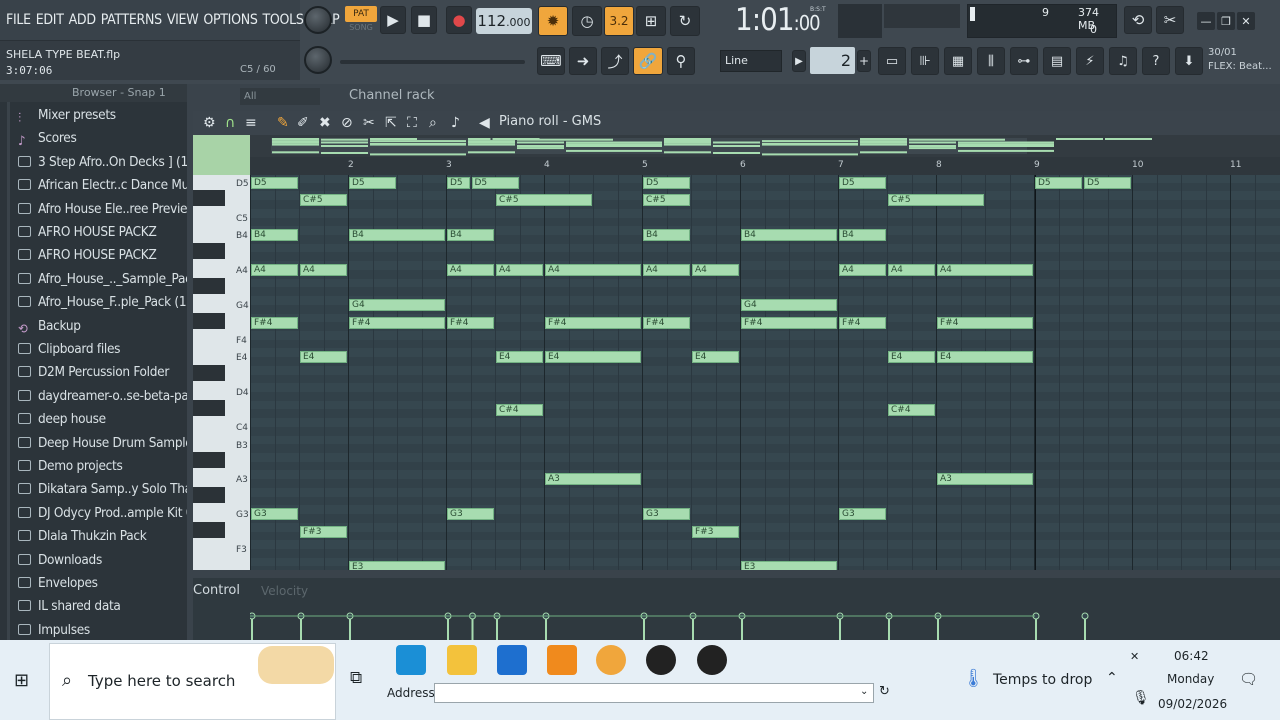  What do you see at coordinates (587, 21) in the screenshot?
I see `wait-input-button: ◷` at bounding box center [587, 21].